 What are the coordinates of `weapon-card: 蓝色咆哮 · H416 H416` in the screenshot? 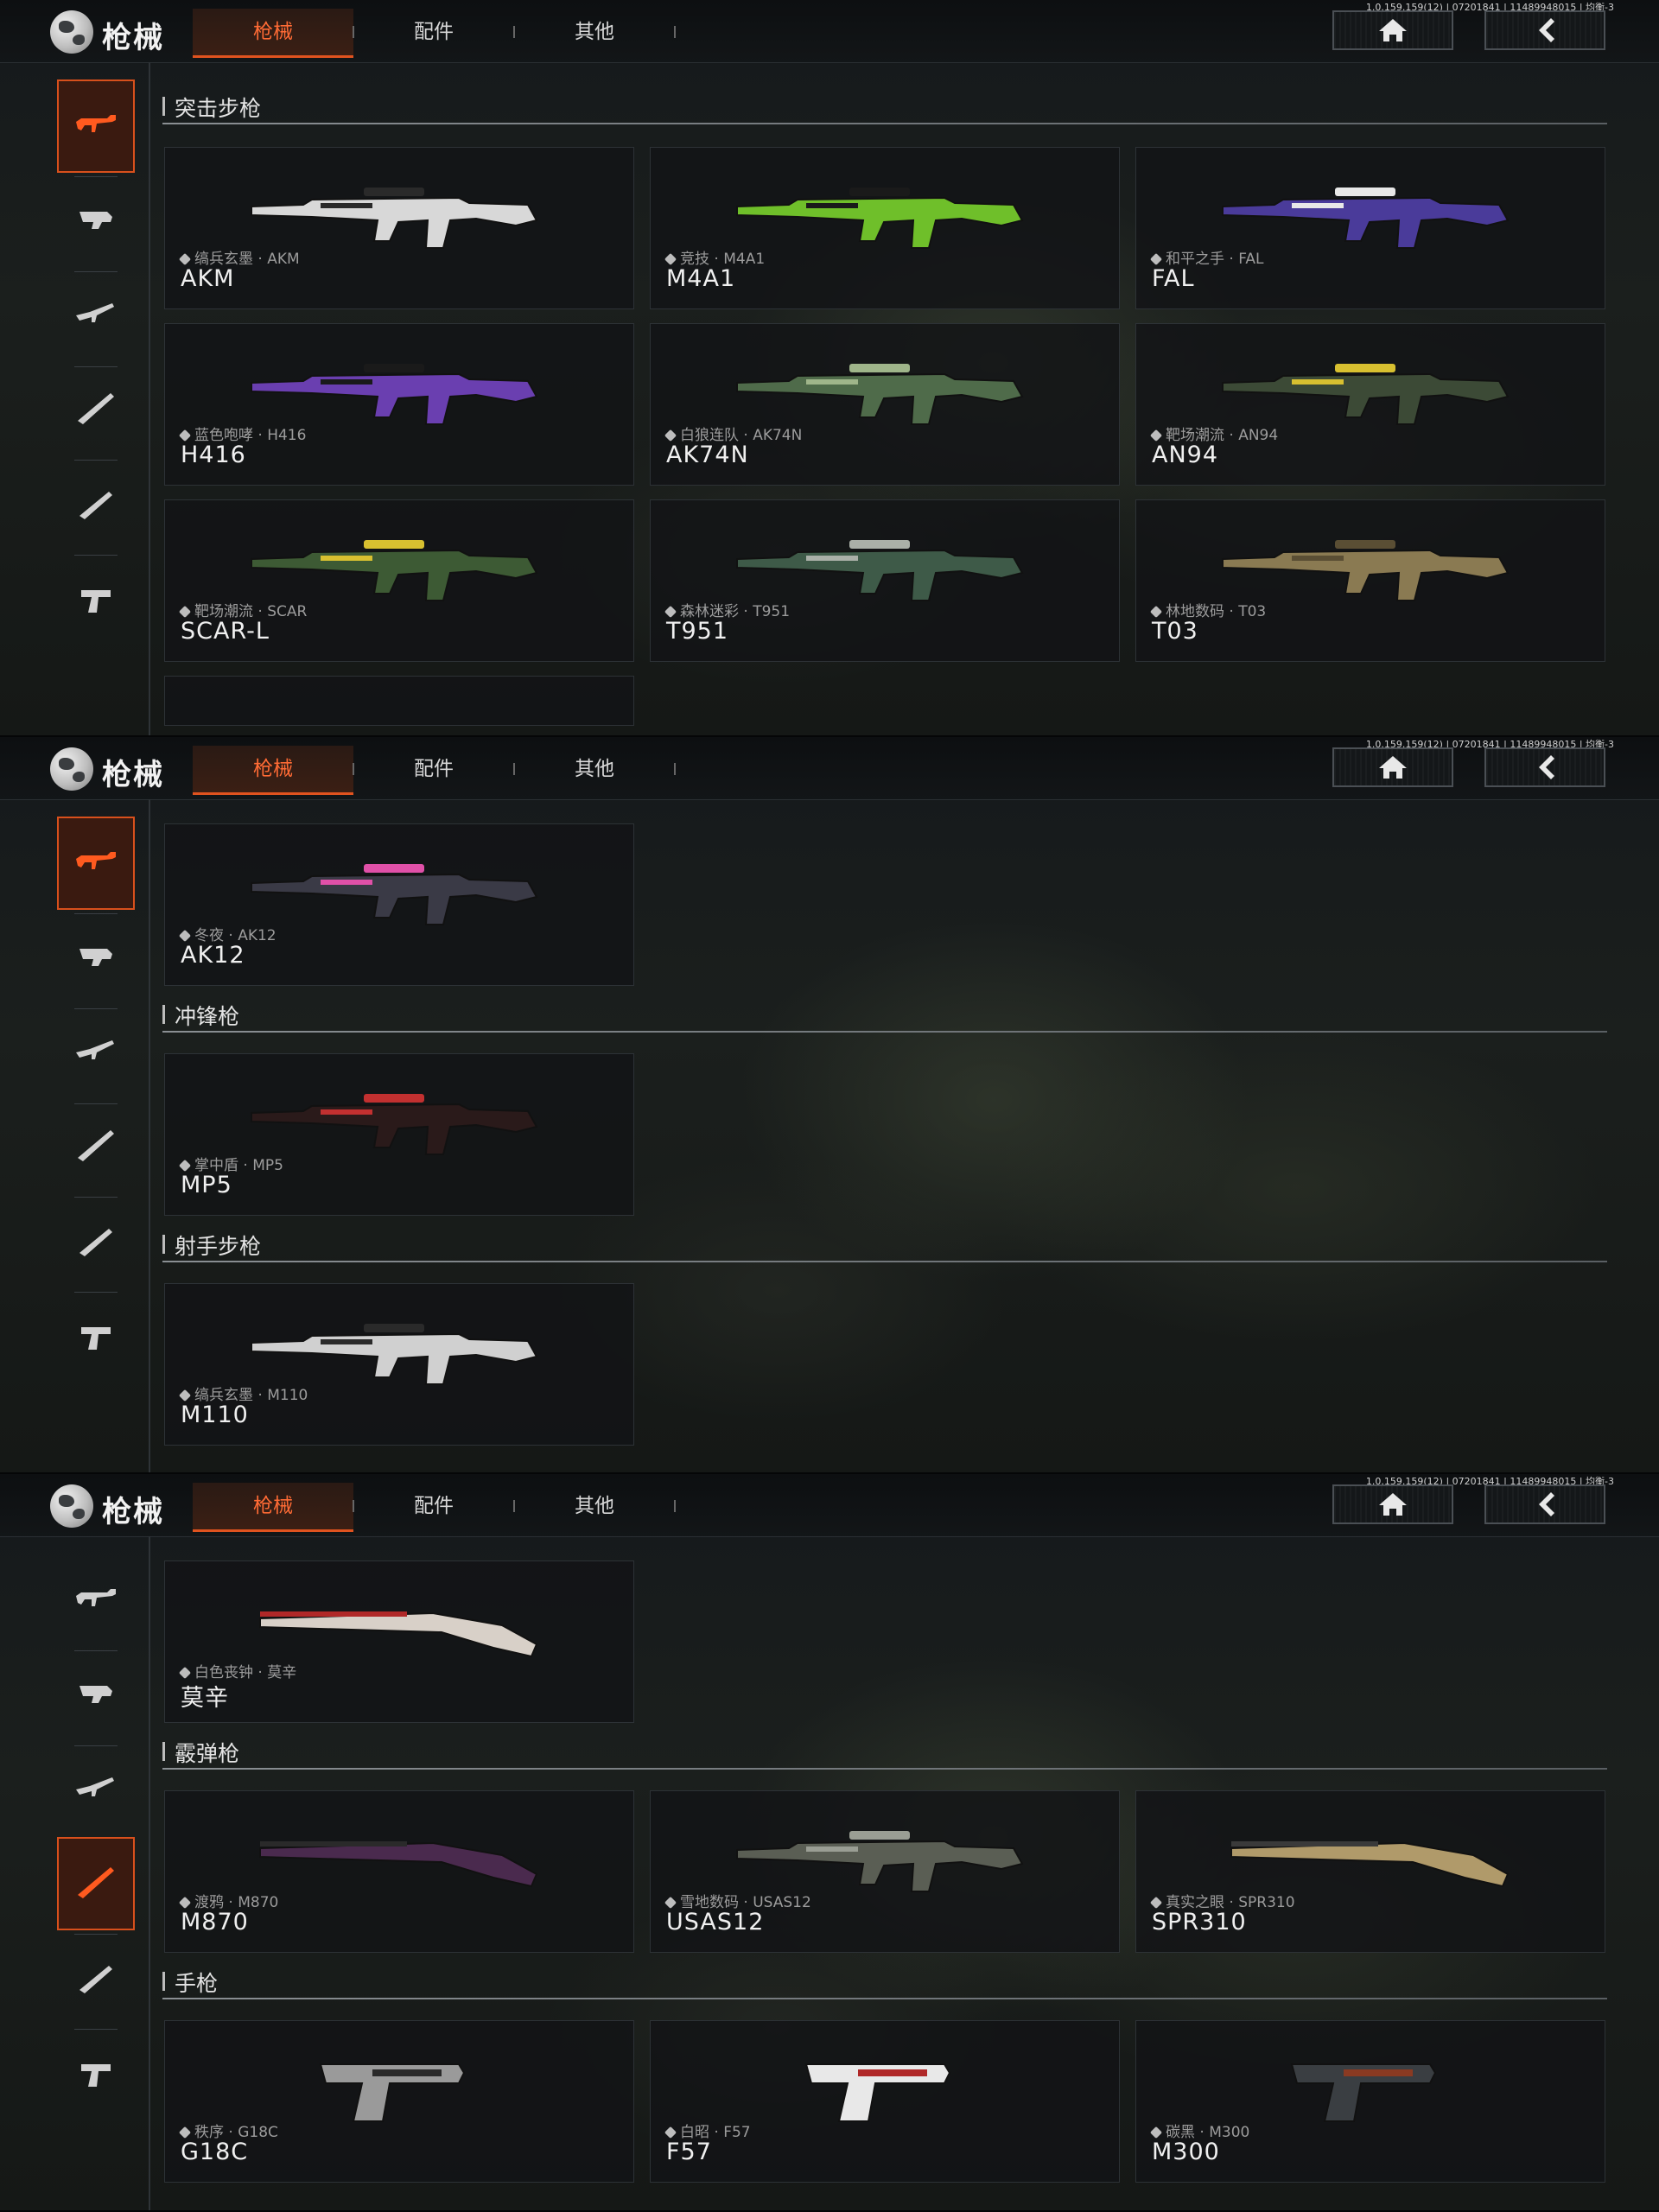 It's located at (399, 404).